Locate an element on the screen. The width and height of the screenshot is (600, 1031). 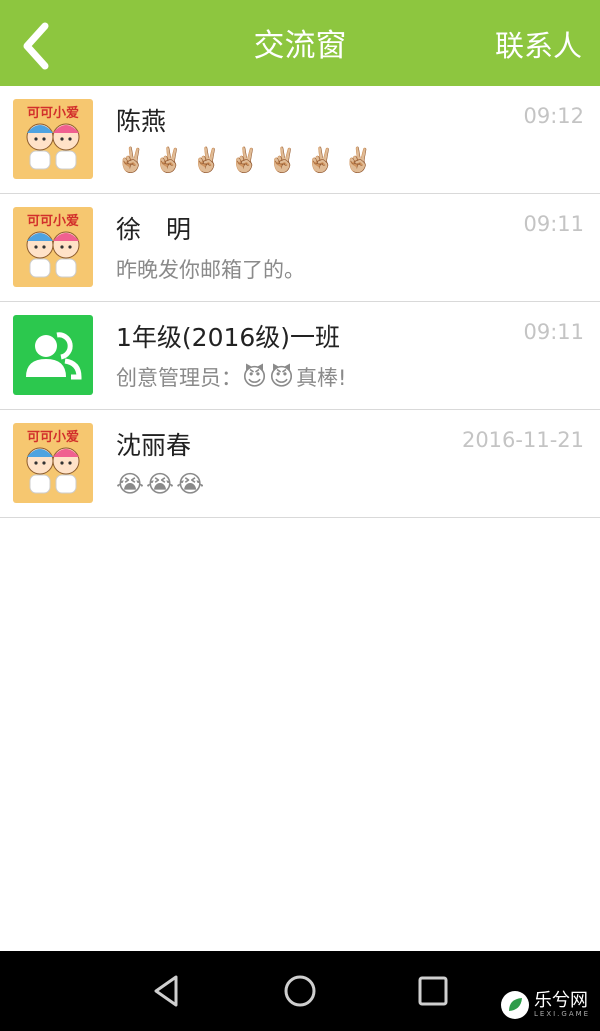
watermark-text: 乐兮网 is located at coordinates (561, 1000).